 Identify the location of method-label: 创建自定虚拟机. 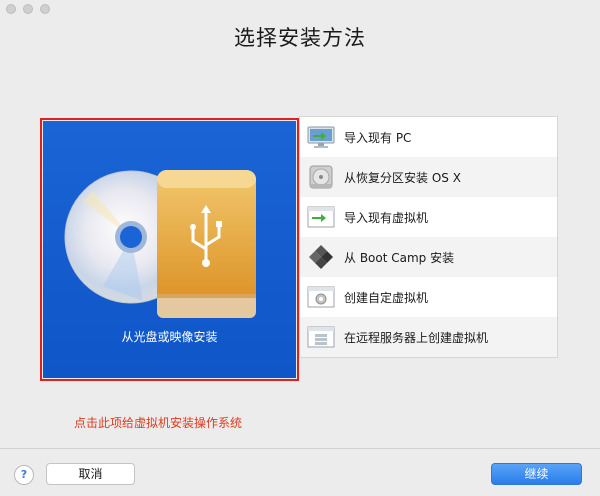
(386, 297).